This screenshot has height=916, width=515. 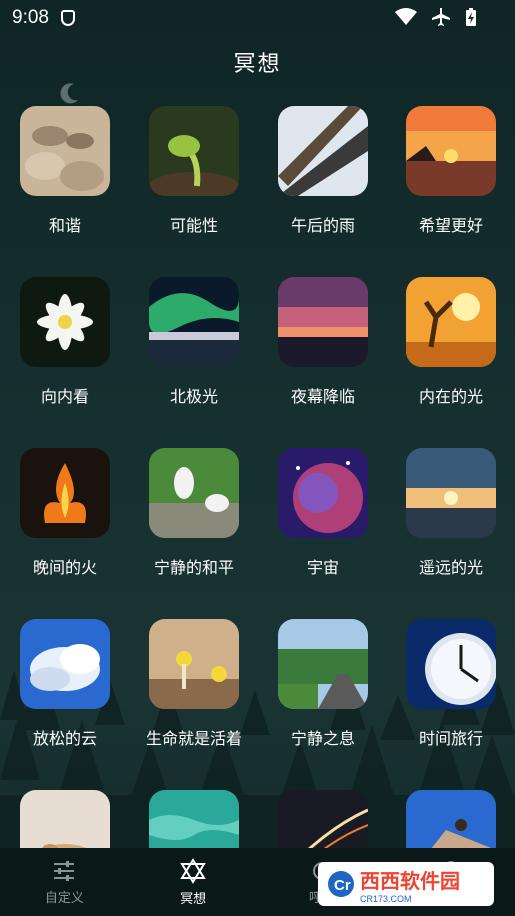 What do you see at coordinates (64, 225) in the screenshot?
I see `meditation-tile-label: 和谐` at bounding box center [64, 225].